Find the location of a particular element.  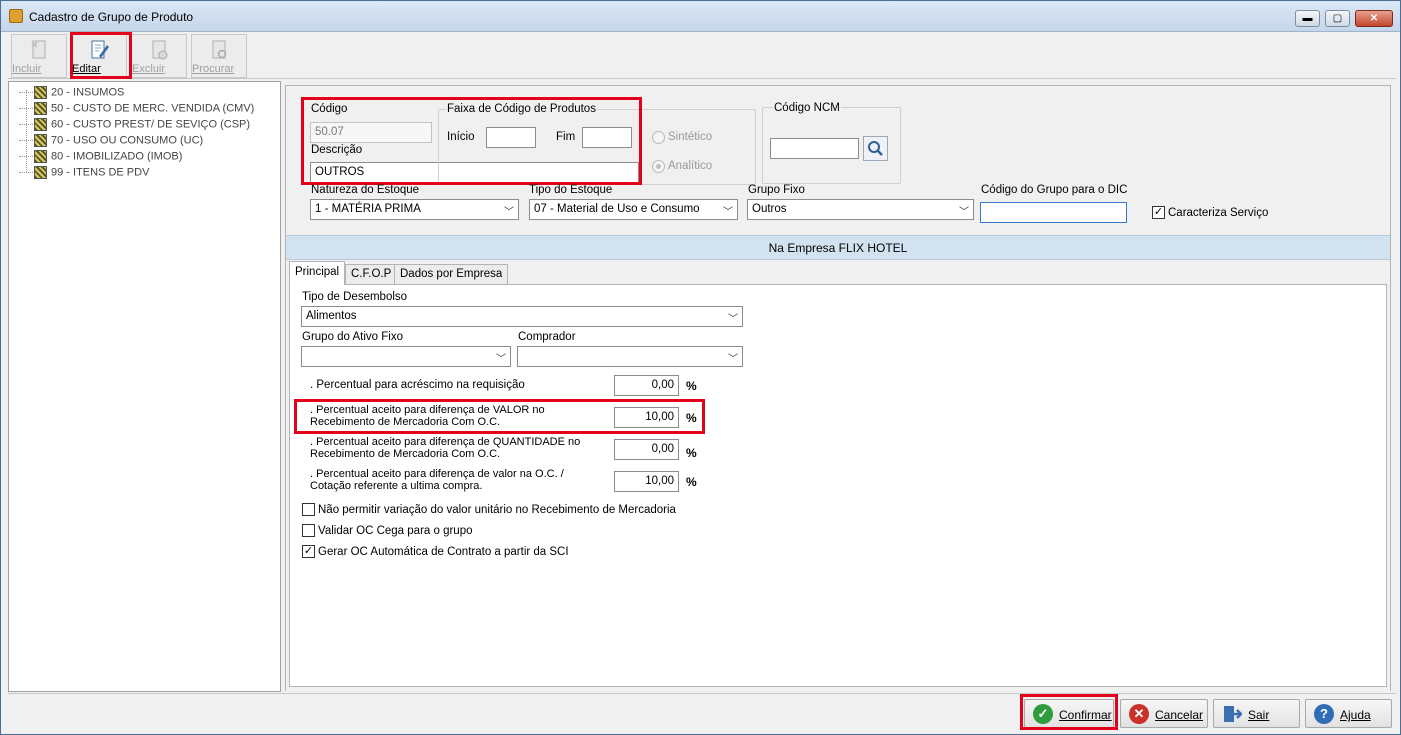

cancelar-label: Cancelar is located at coordinates (1179, 715).